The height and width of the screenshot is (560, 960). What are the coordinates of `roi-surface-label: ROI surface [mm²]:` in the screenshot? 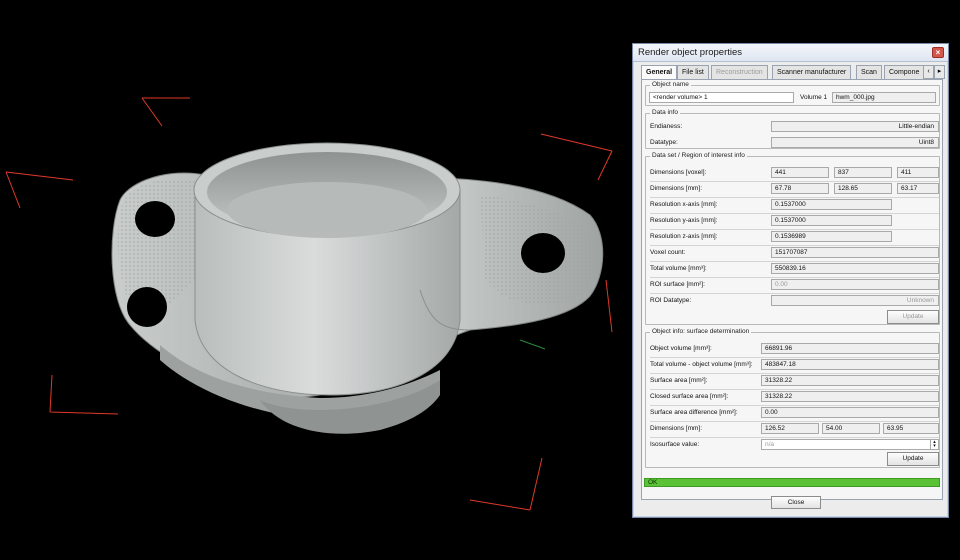 It's located at (677, 284).